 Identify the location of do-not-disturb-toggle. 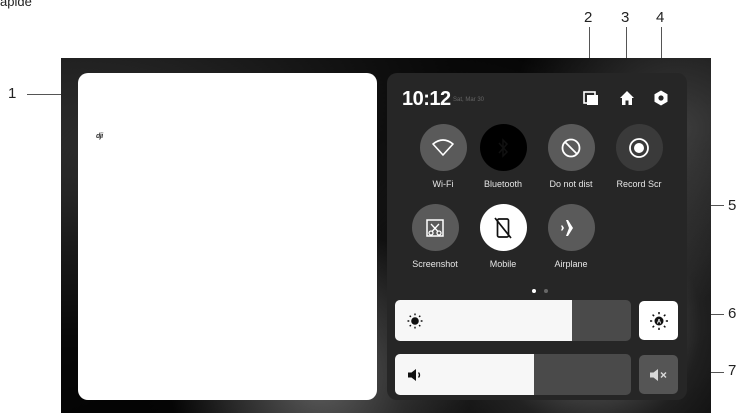
(571, 147).